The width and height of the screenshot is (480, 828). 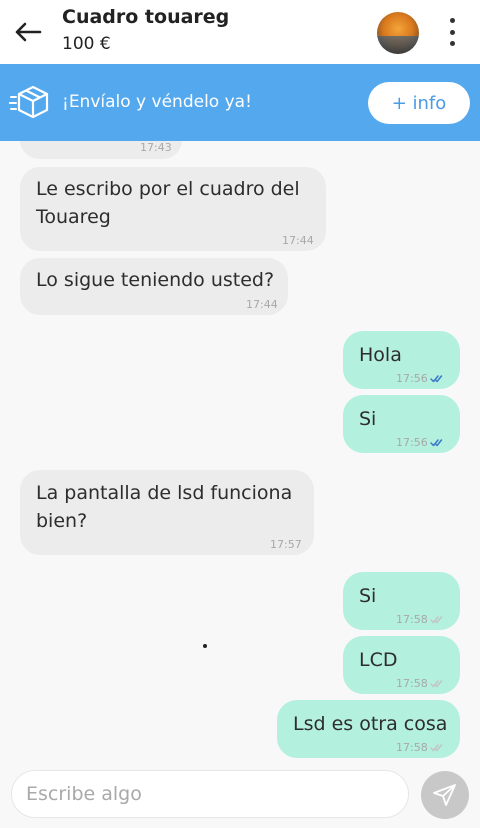 What do you see at coordinates (452, 20) in the screenshot?
I see `more-vertical-icon` at bounding box center [452, 20].